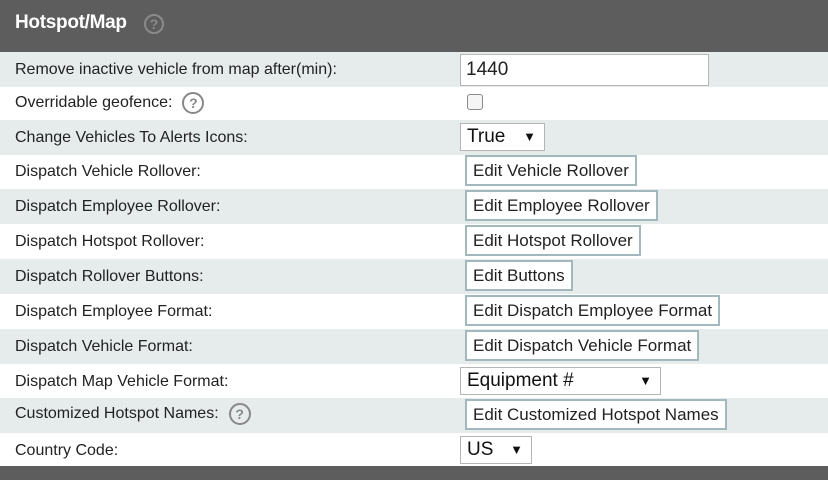  Describe the element at coordinates (117, 414) in the screenshot. I see `hotspot-names-label: Customized Hotspot Names:` at that location.